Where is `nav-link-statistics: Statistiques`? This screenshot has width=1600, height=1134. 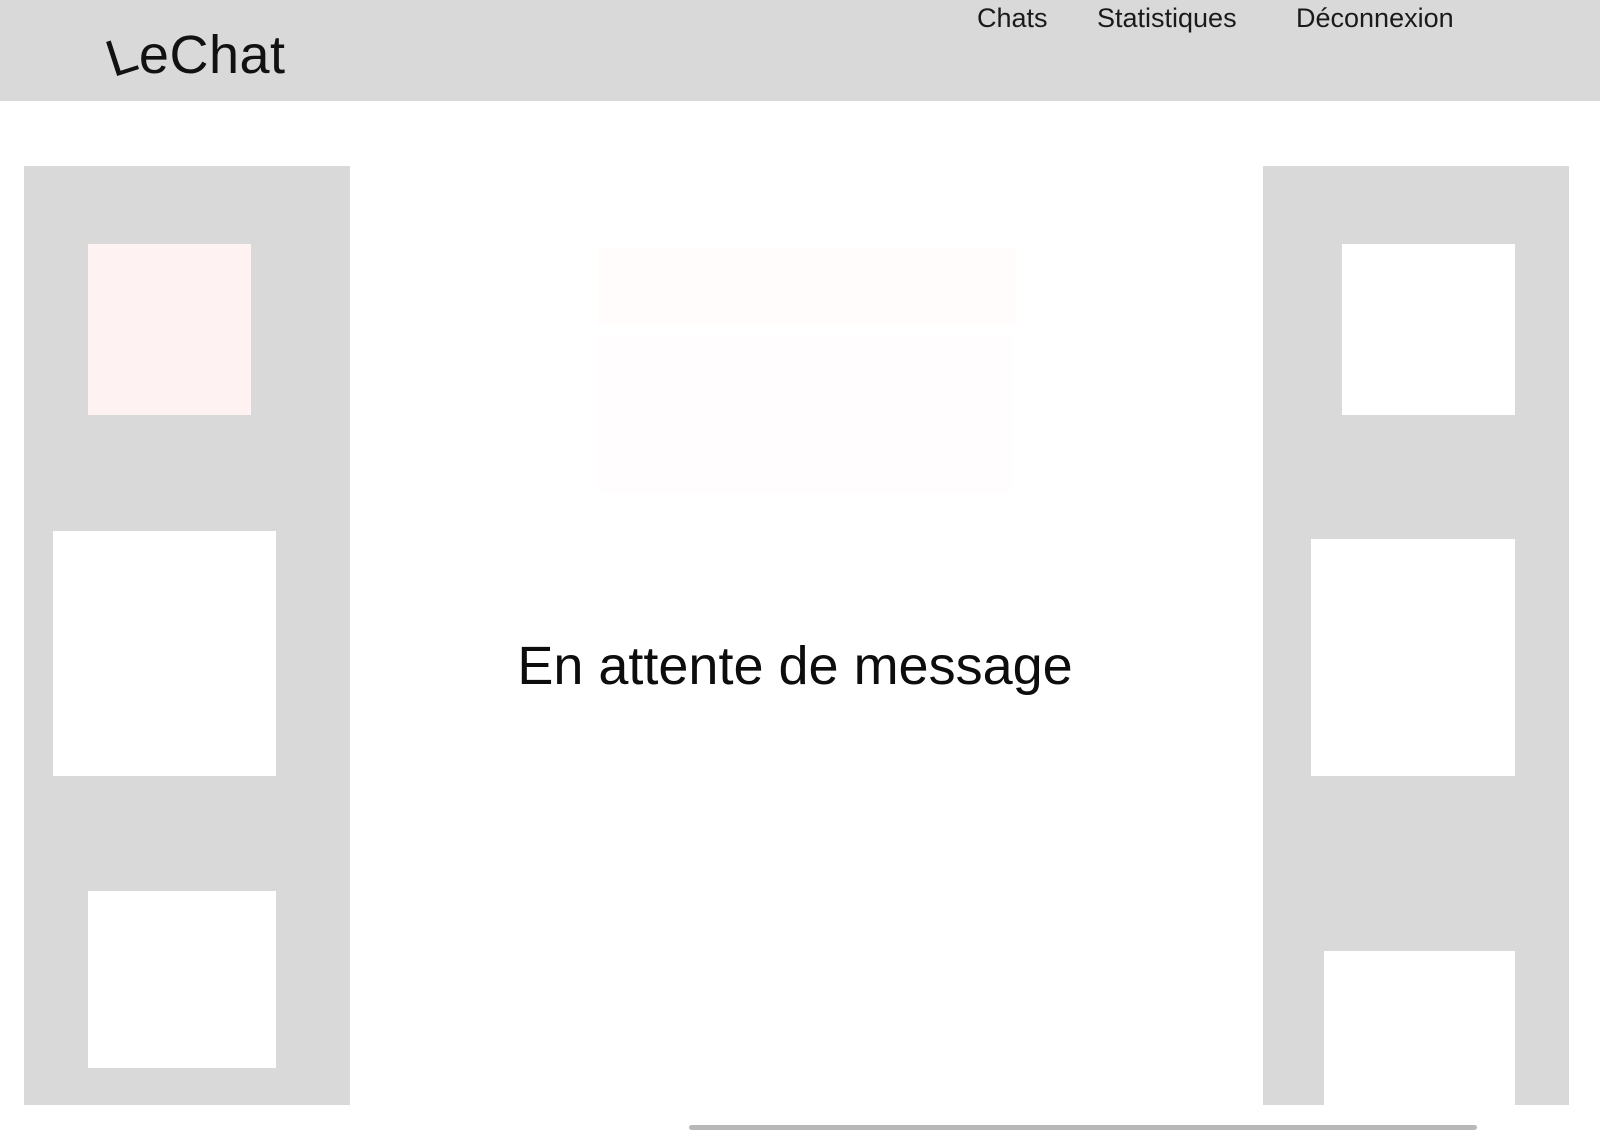
nav-link-statistics: Statistiques is located at coordinates (1167, 18).